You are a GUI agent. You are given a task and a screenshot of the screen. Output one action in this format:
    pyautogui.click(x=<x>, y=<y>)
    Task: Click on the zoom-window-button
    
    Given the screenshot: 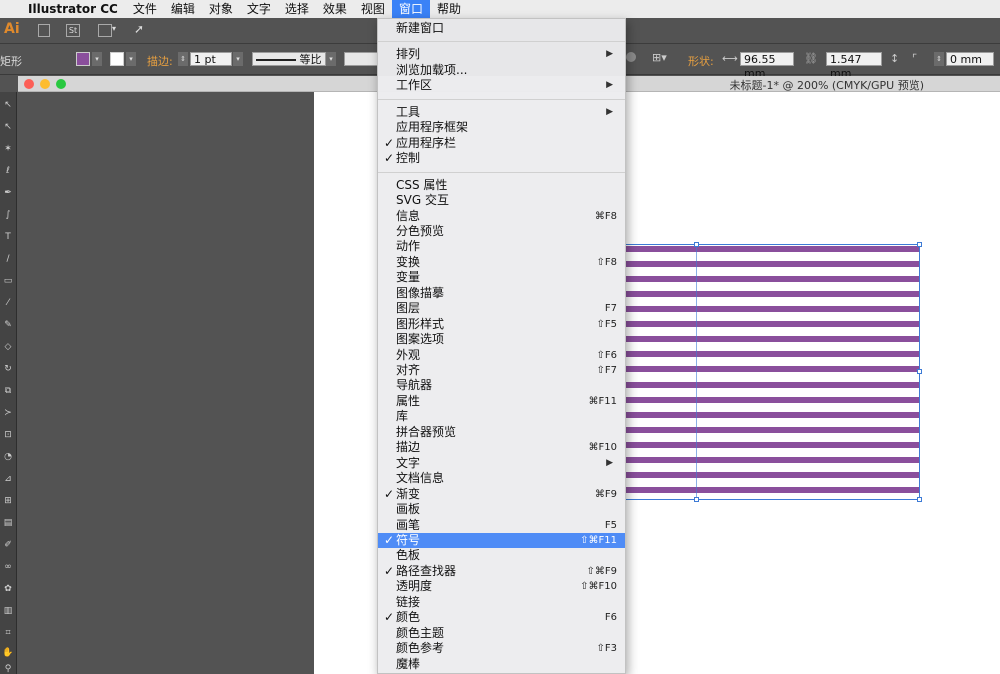 What is the action you would take?
    pyautogui.click(x=61, y=84)
    